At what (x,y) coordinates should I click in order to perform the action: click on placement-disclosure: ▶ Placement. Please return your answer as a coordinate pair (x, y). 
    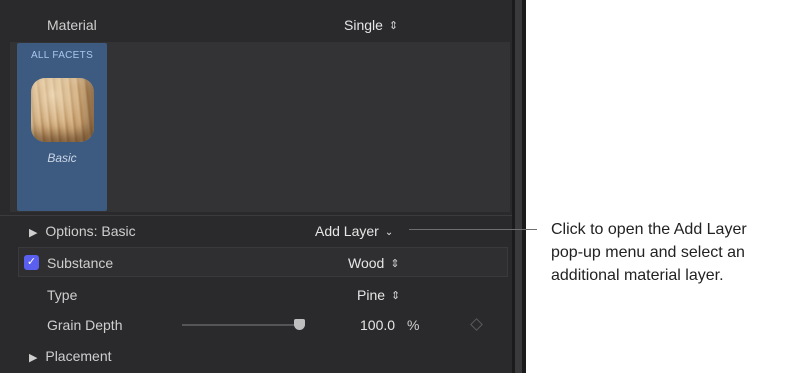
    Looking at the image, I should click on (70, 356).